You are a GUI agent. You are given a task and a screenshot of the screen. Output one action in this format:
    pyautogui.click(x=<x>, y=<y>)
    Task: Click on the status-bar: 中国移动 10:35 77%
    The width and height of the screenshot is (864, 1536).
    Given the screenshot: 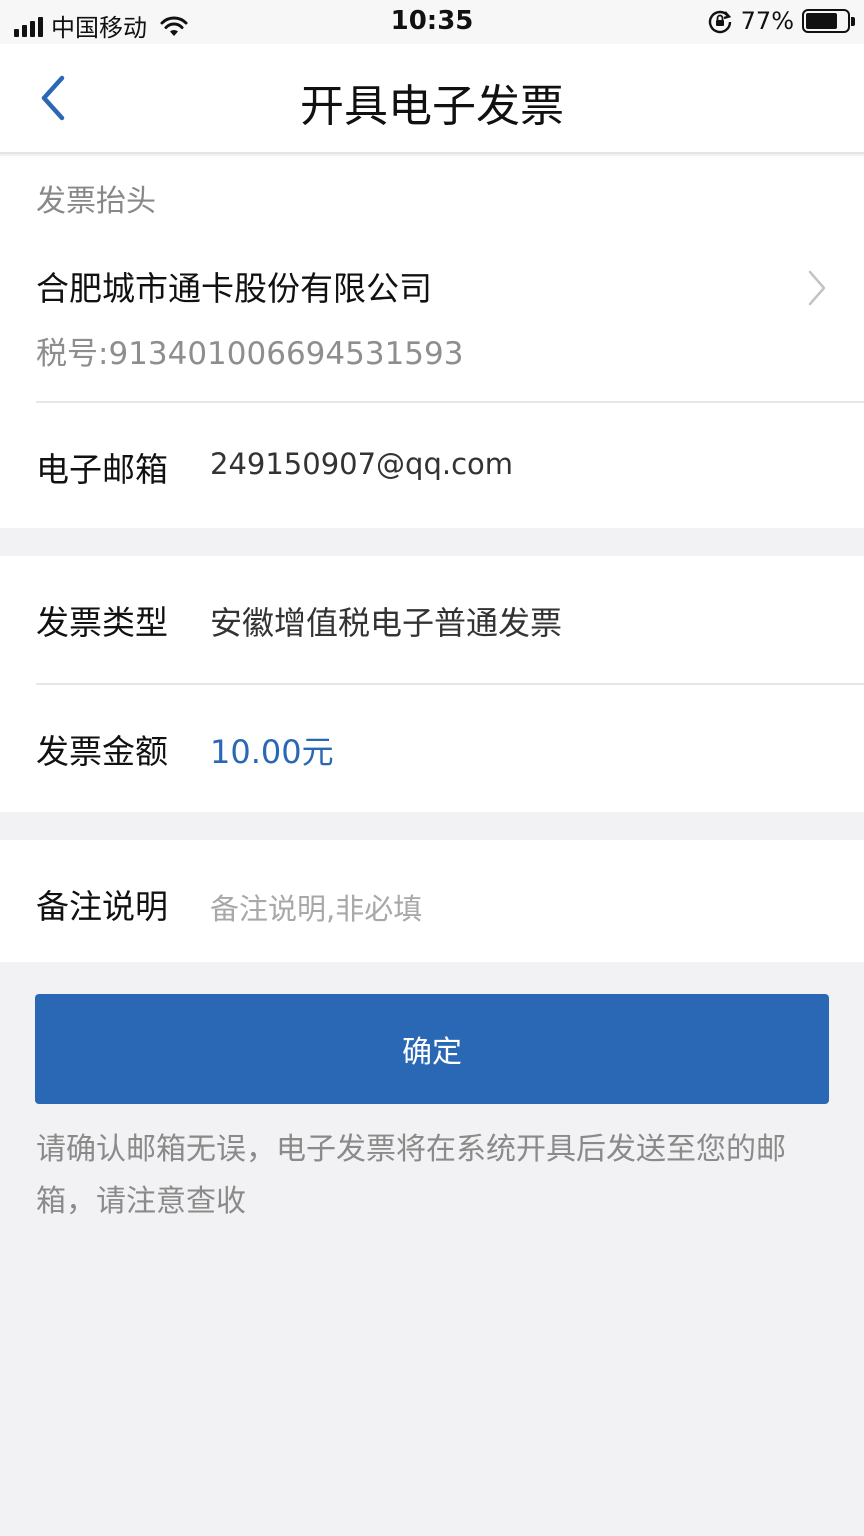 What is the action you would take?
    pyautogui.click(x=432, y=22)
    